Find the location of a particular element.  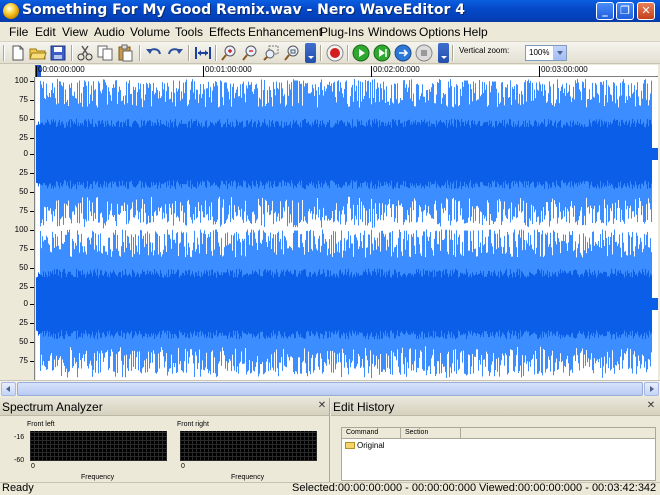

chevron-down-icon is located at coordinates (559, 53).